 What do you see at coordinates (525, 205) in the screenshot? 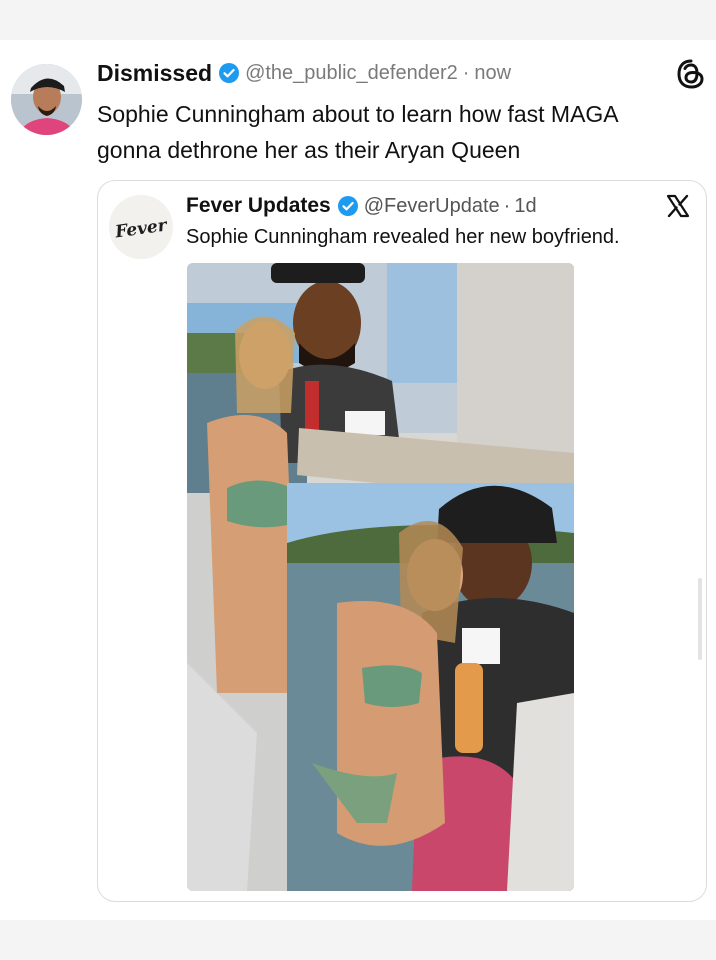
I see `quote-time: 1d` at bounding box center [525, 205].